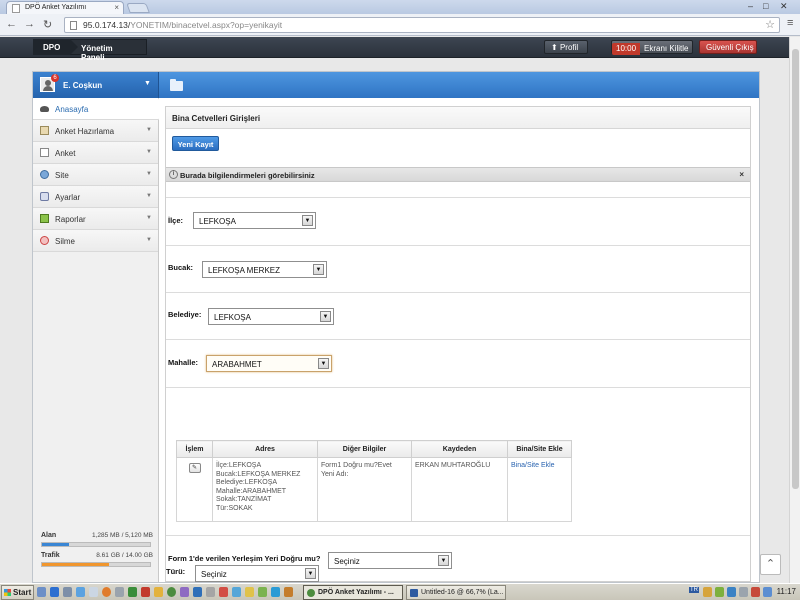  What do you see at coordinates (741, 174) in the screenshot?
I see `close-icon: ×` at bounding box center [741, 174].